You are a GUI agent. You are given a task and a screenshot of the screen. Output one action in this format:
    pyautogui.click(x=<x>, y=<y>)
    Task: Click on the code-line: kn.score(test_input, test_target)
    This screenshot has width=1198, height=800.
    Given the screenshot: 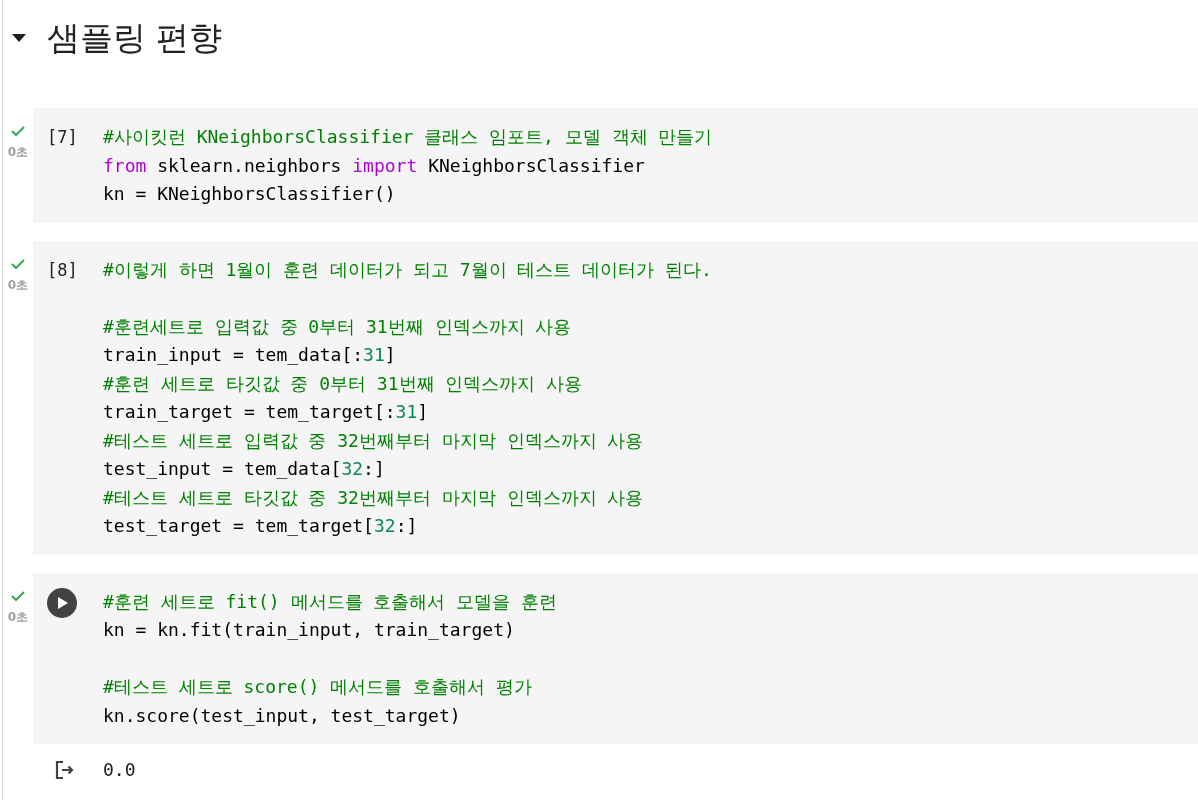 What is the action you would take?
    pyautogui.click(x=282, y=715)
    